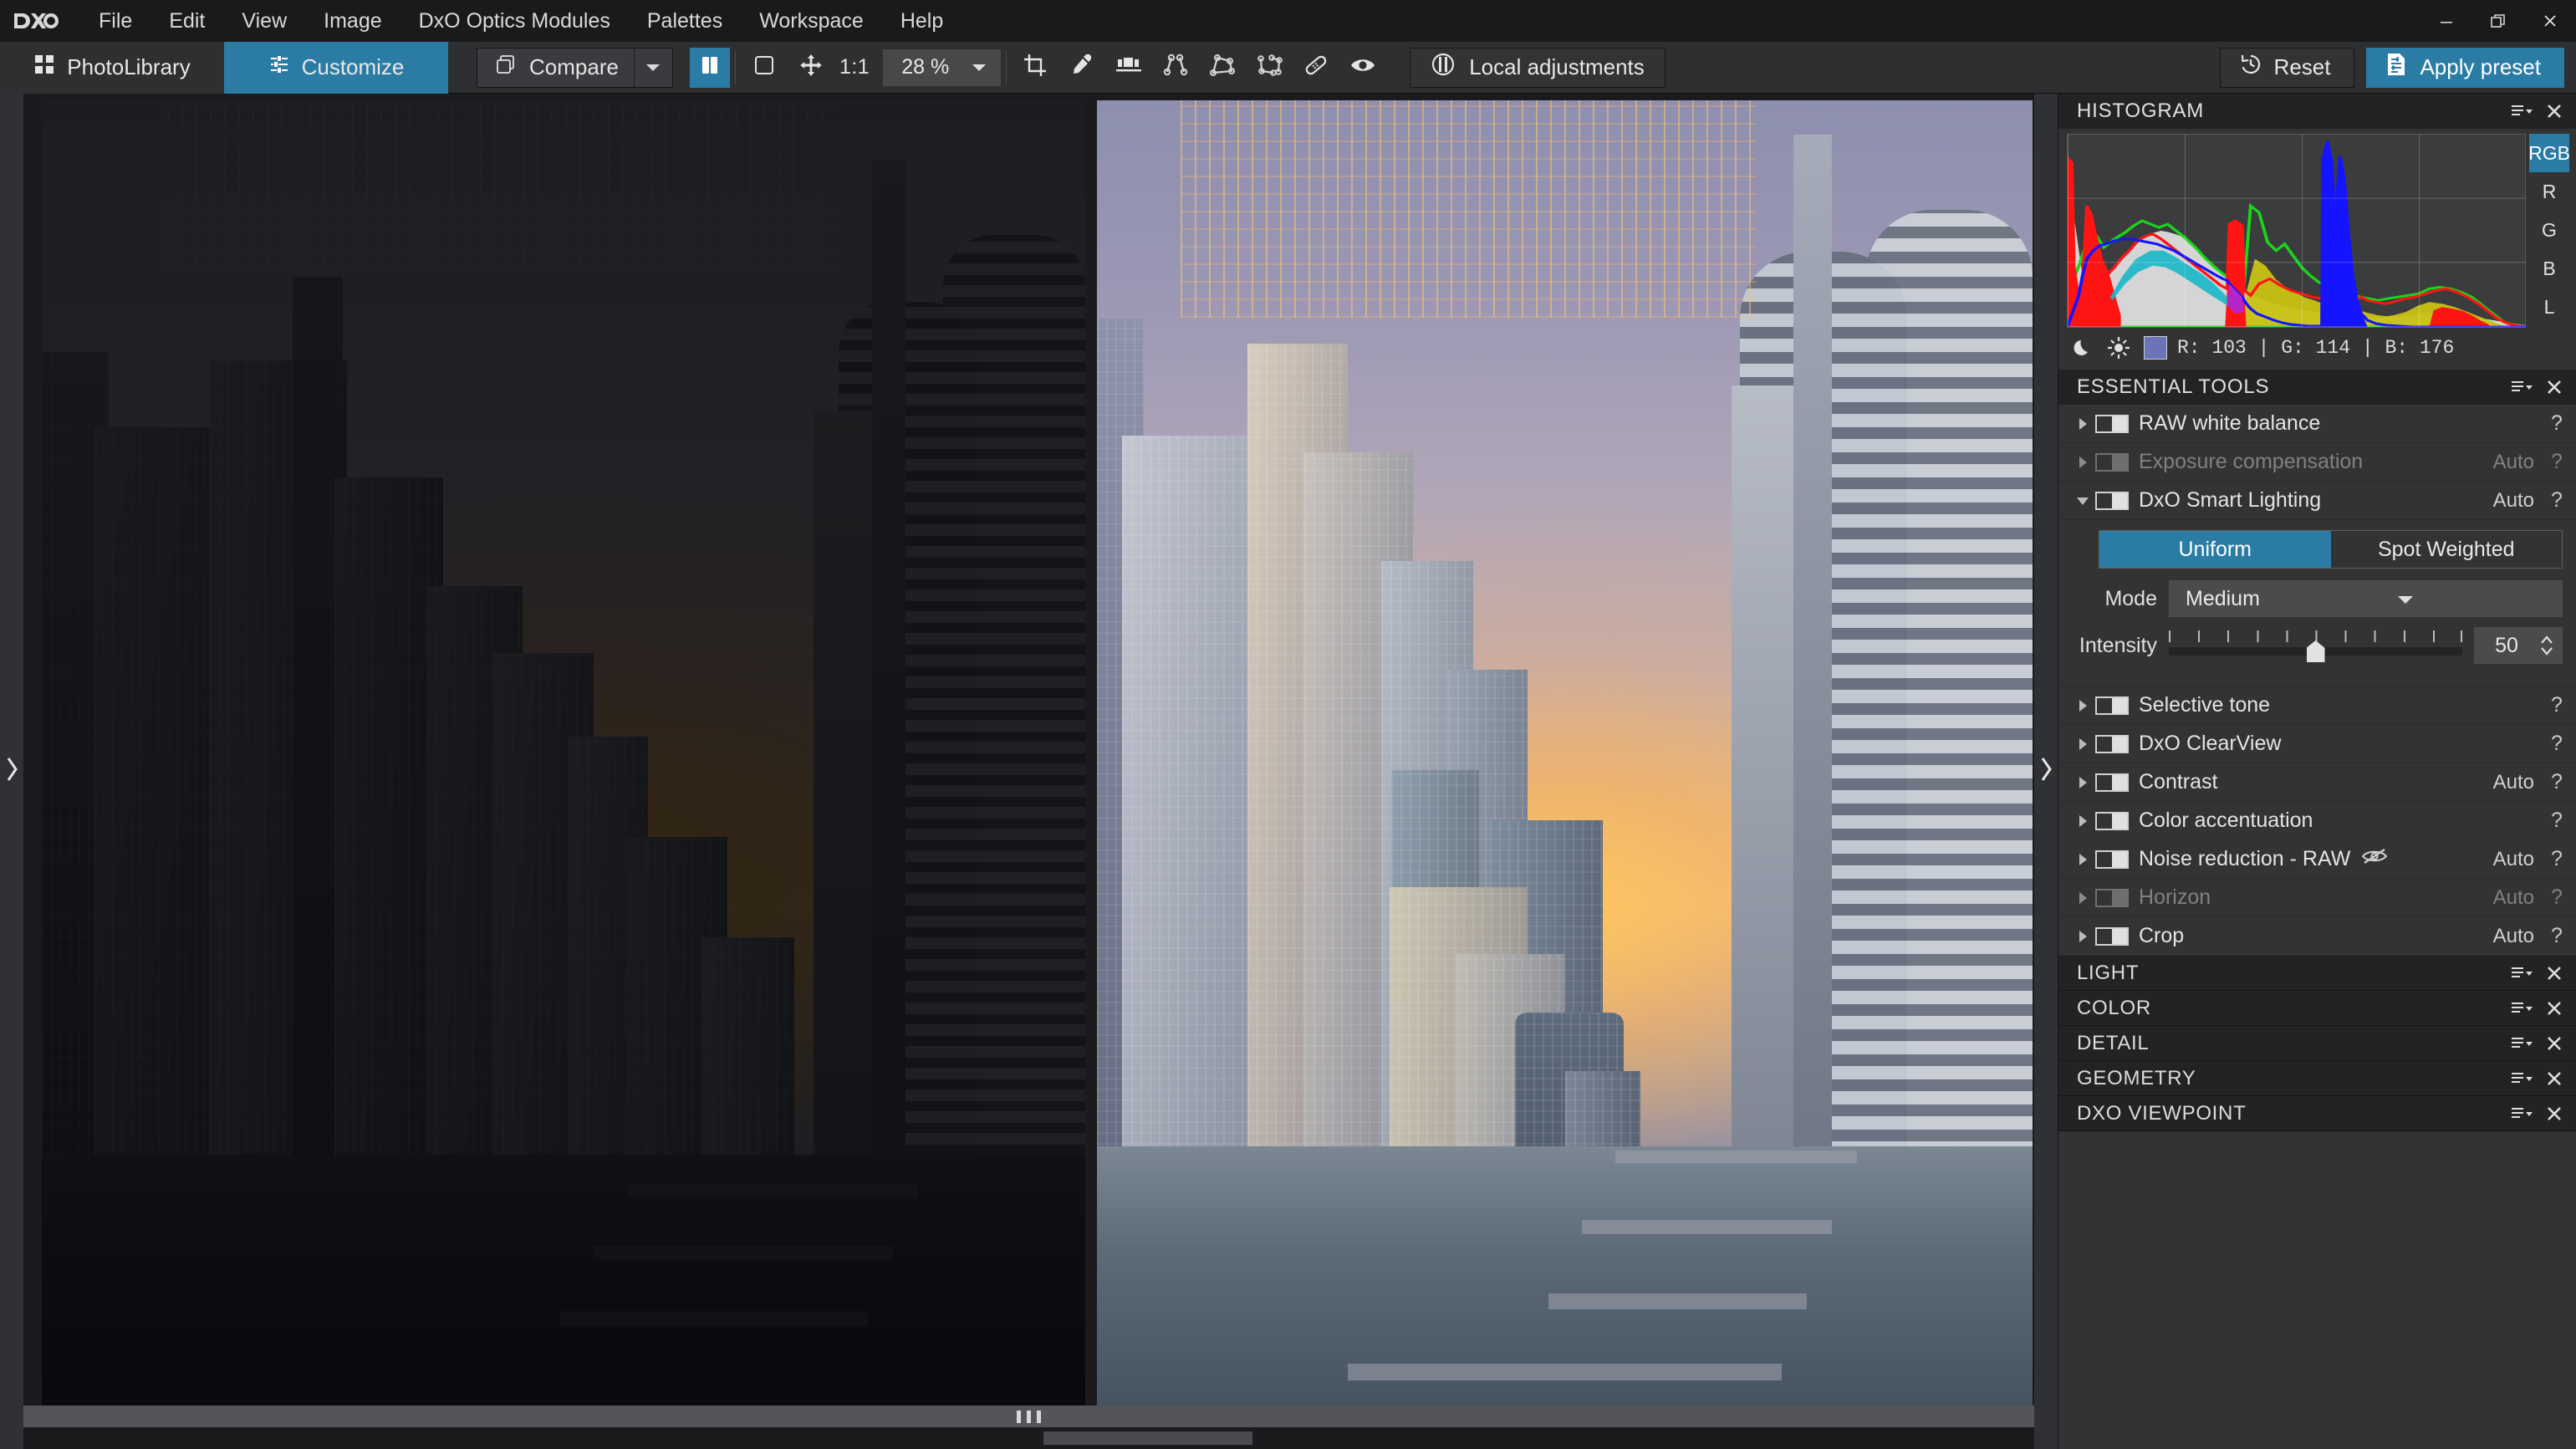 This screenshot has height=1449, width=2576. What do you see at coordinates (2317, 898) in the screenshot?
I see `tool-row-horizon: Horizon Auto ?` at bounding box center [2317, 898].